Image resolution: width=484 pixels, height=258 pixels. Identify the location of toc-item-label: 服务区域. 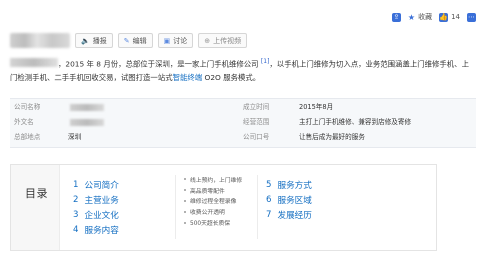
(294, 200).